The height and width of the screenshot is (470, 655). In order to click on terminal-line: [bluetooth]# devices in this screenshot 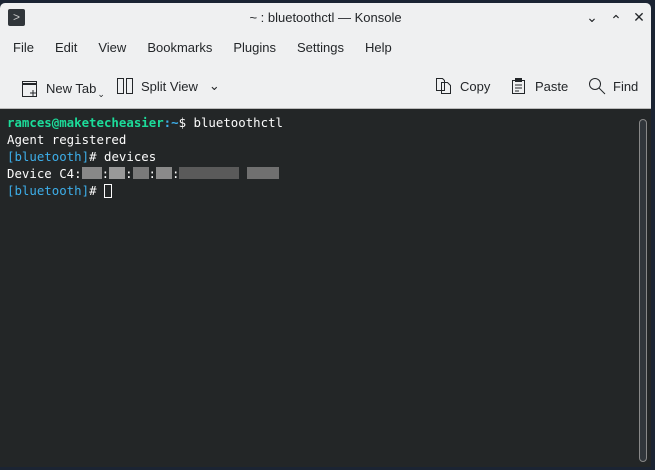, I will do `click(145, 156)`.